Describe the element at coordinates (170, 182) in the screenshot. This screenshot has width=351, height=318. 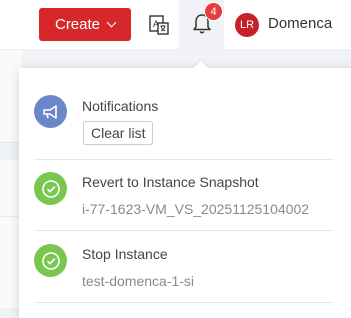
I see `notification-title: Revert to Instance Snapshot` at that location.